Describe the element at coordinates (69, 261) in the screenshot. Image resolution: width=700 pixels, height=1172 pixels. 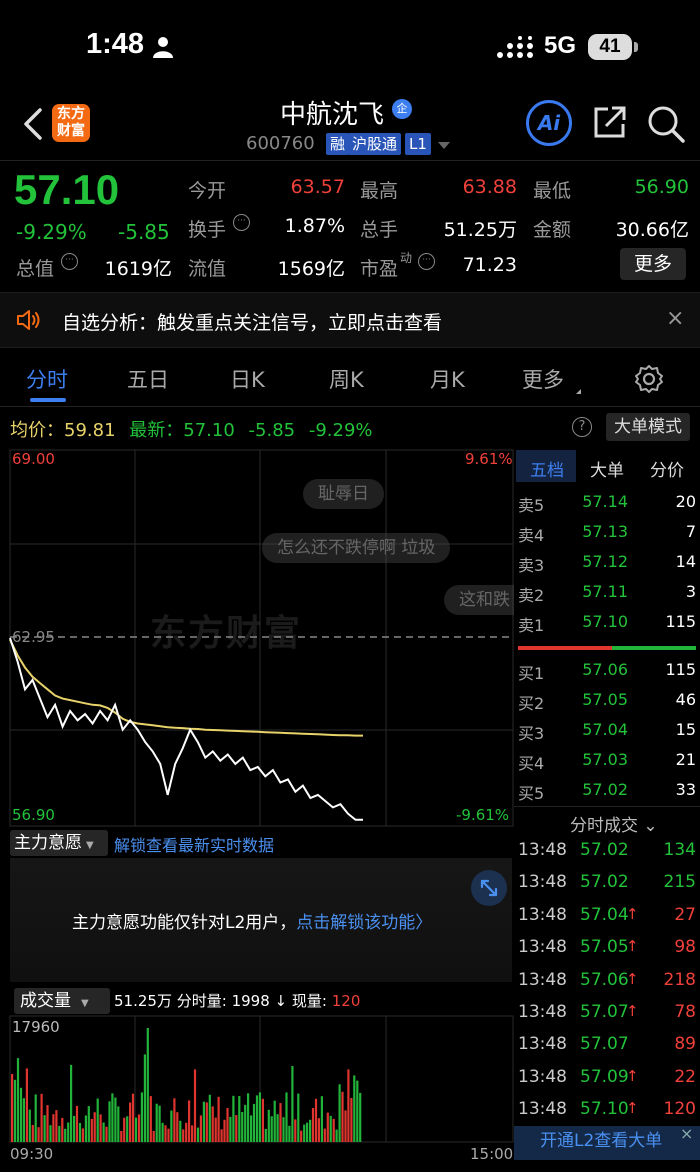
I see `mktcap-info-icon: ···` at that location.